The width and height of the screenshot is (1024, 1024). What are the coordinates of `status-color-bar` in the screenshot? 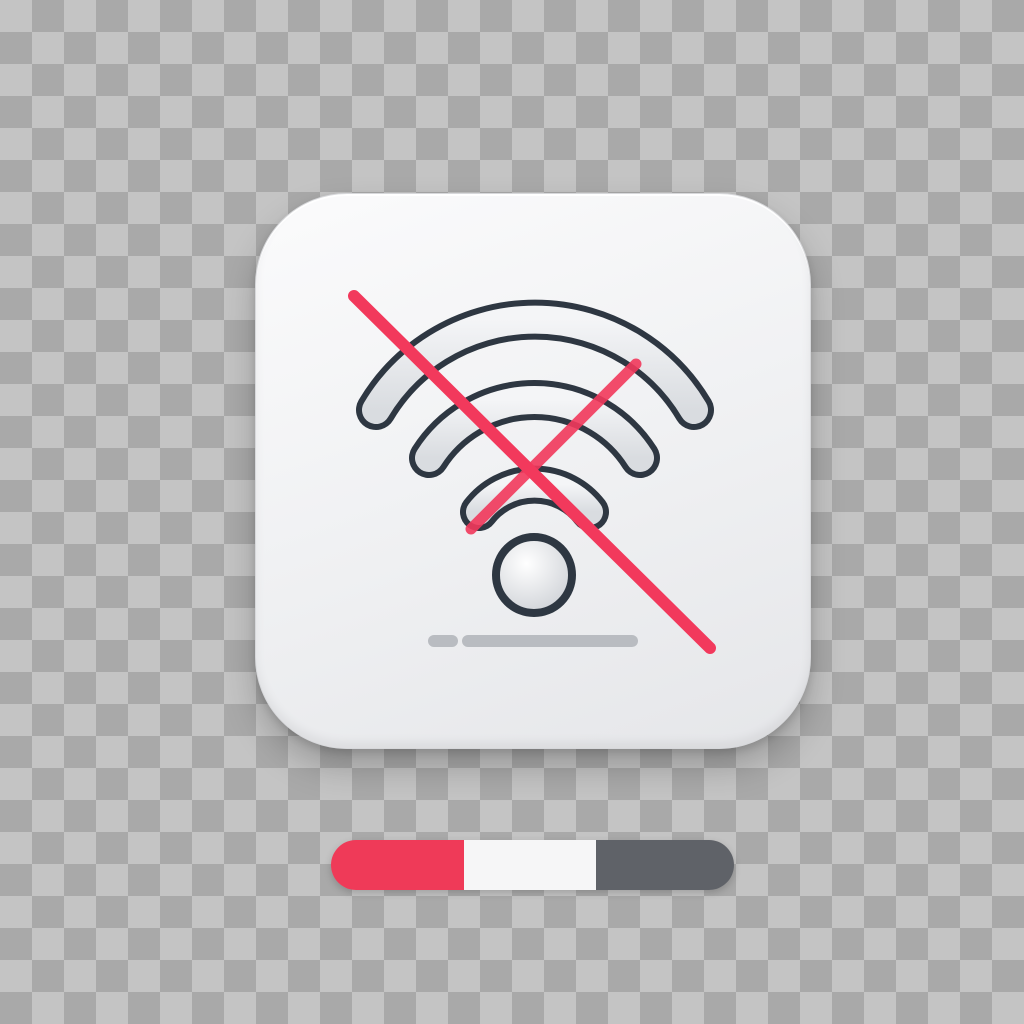 It's located at (532, 865).